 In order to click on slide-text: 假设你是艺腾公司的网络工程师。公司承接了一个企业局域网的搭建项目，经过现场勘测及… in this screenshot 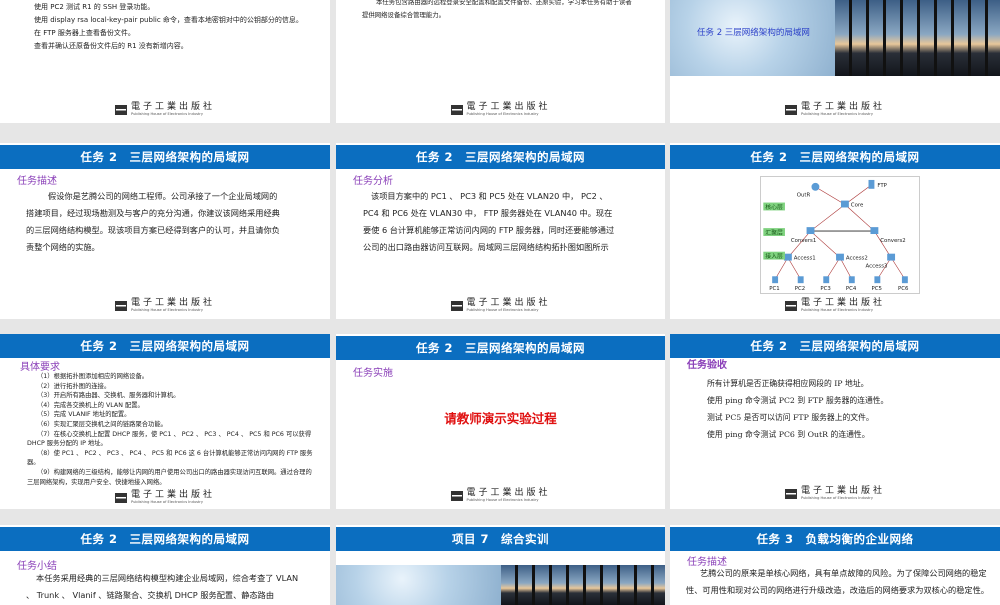, I will do `click(153, 221)`.